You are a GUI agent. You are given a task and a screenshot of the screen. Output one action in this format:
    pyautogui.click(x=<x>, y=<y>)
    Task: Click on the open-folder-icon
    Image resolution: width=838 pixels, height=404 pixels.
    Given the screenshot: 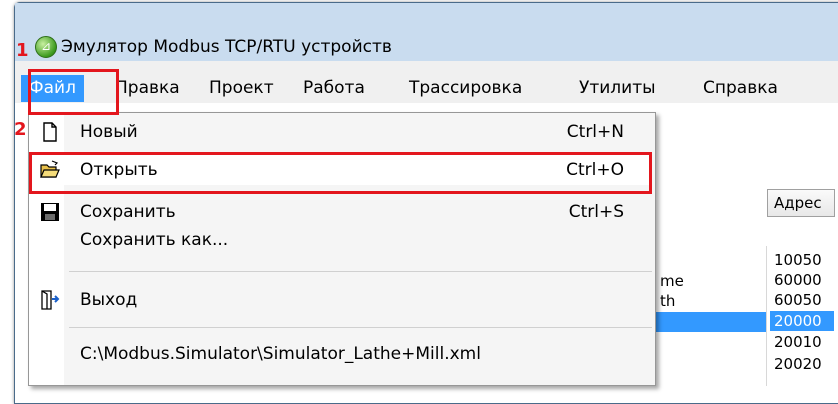 What is the action you would take?
    pyautogui.click(x=50, y=169)
    